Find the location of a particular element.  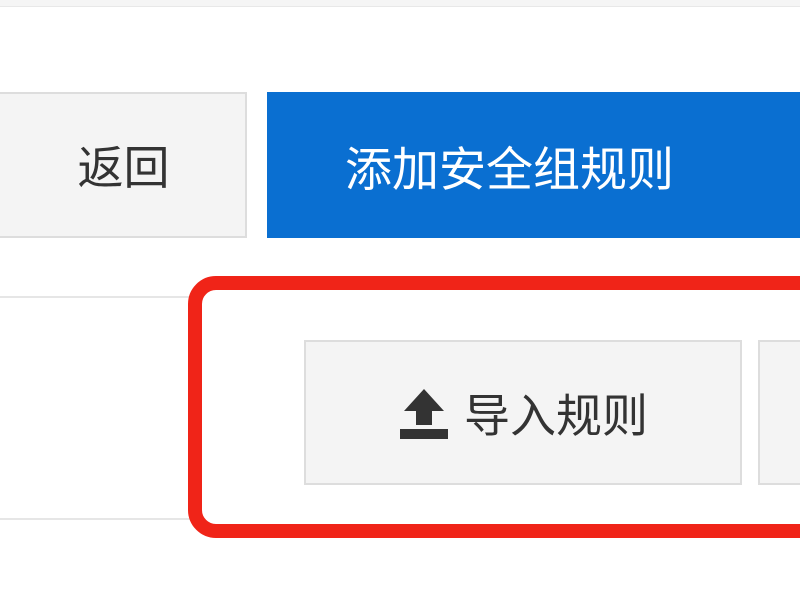

divider-bottom is located at coordinates (95, 519).